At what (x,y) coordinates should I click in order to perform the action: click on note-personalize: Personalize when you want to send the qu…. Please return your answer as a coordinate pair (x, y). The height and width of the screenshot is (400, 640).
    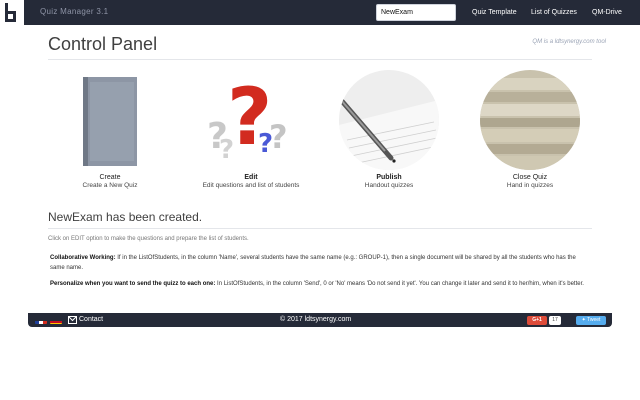
    Looking at the image, I should click on (320, 285).